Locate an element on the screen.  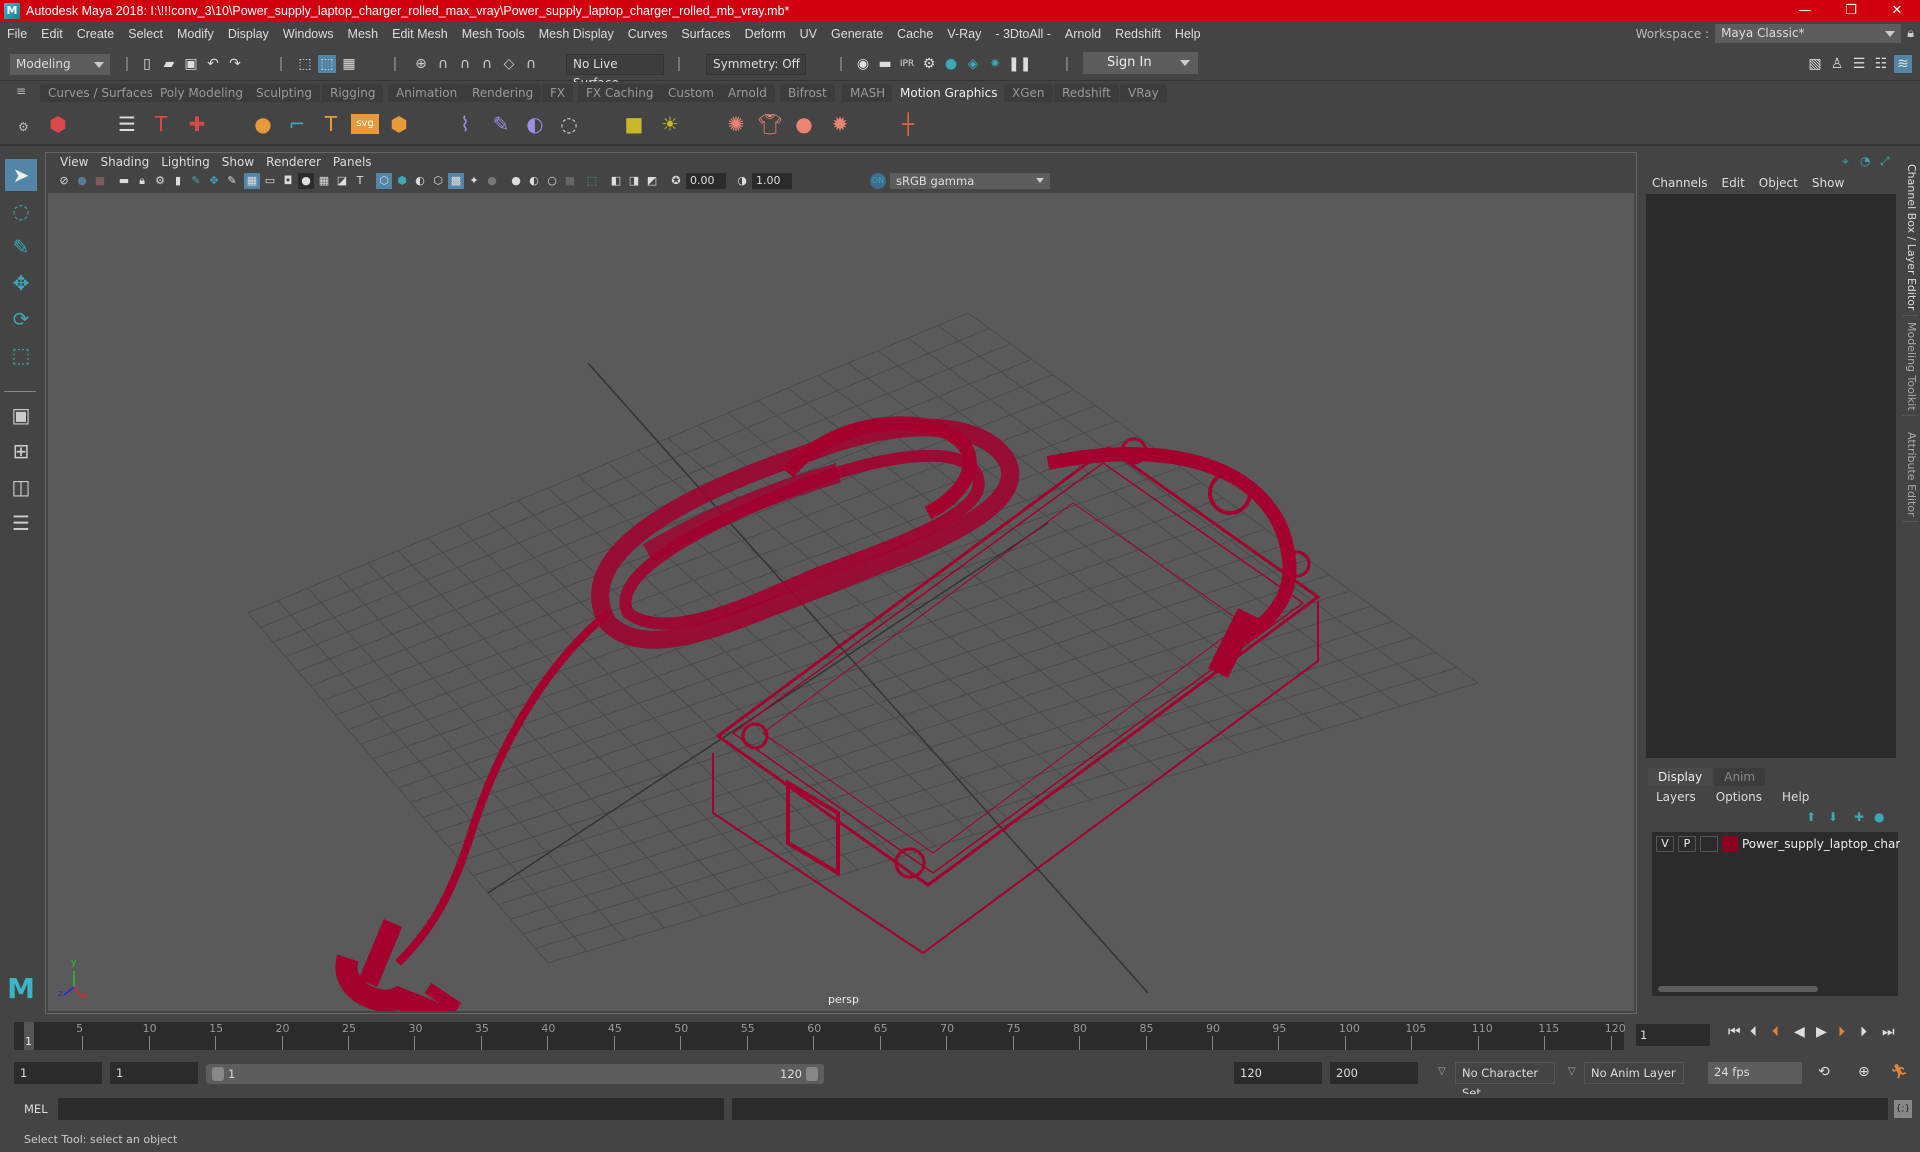
wireframe-icon: ⬡ is located at coordinates (384, 181).